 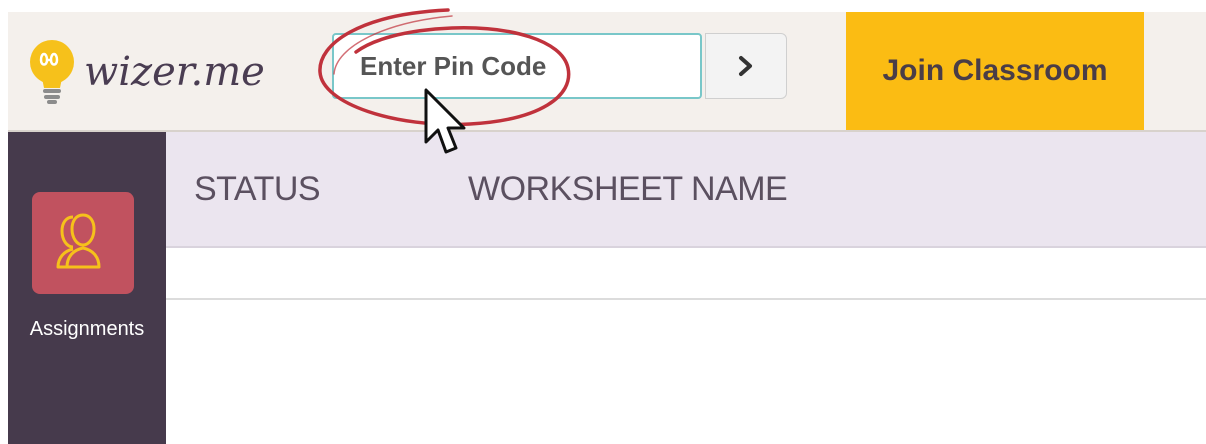 What do you see at coordinates (517, 66) in the screenshot?
I see `pin-code-input` at bounding box center [517, 66].